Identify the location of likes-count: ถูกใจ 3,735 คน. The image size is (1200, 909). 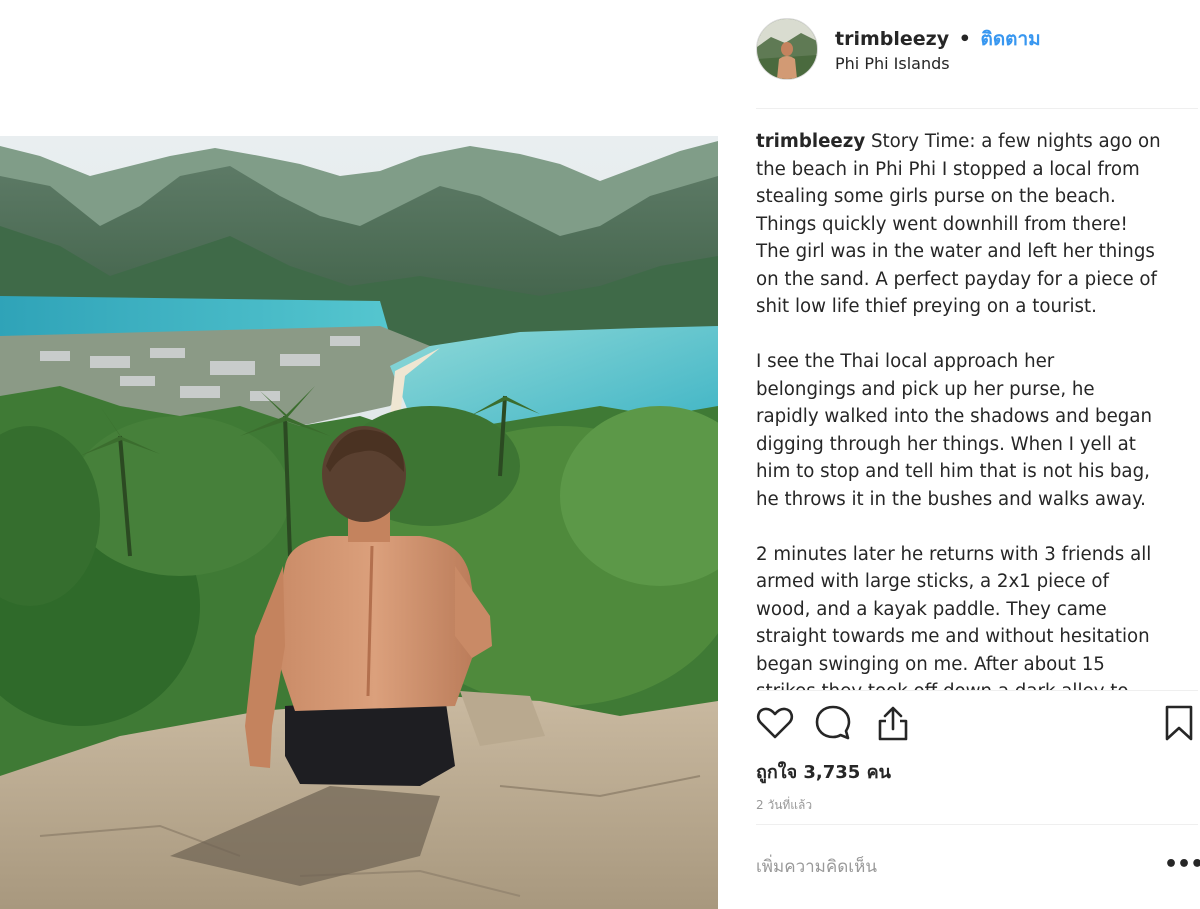
(823, 771).